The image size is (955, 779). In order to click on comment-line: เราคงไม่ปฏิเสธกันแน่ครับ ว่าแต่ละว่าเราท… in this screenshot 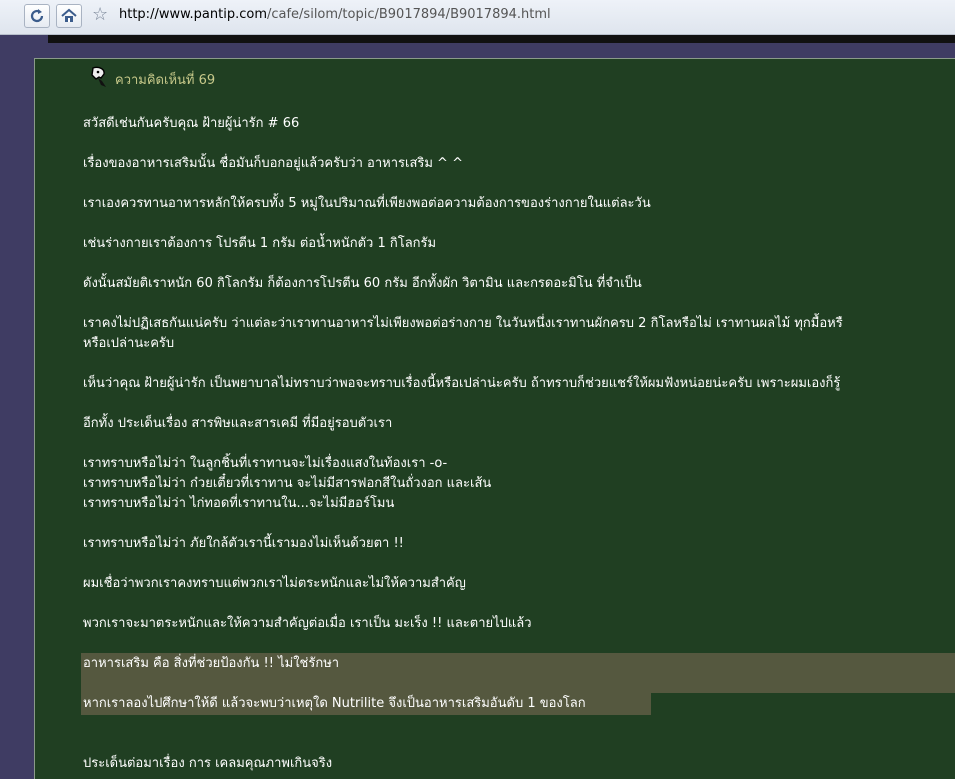, I will do `click(463, 323)`.